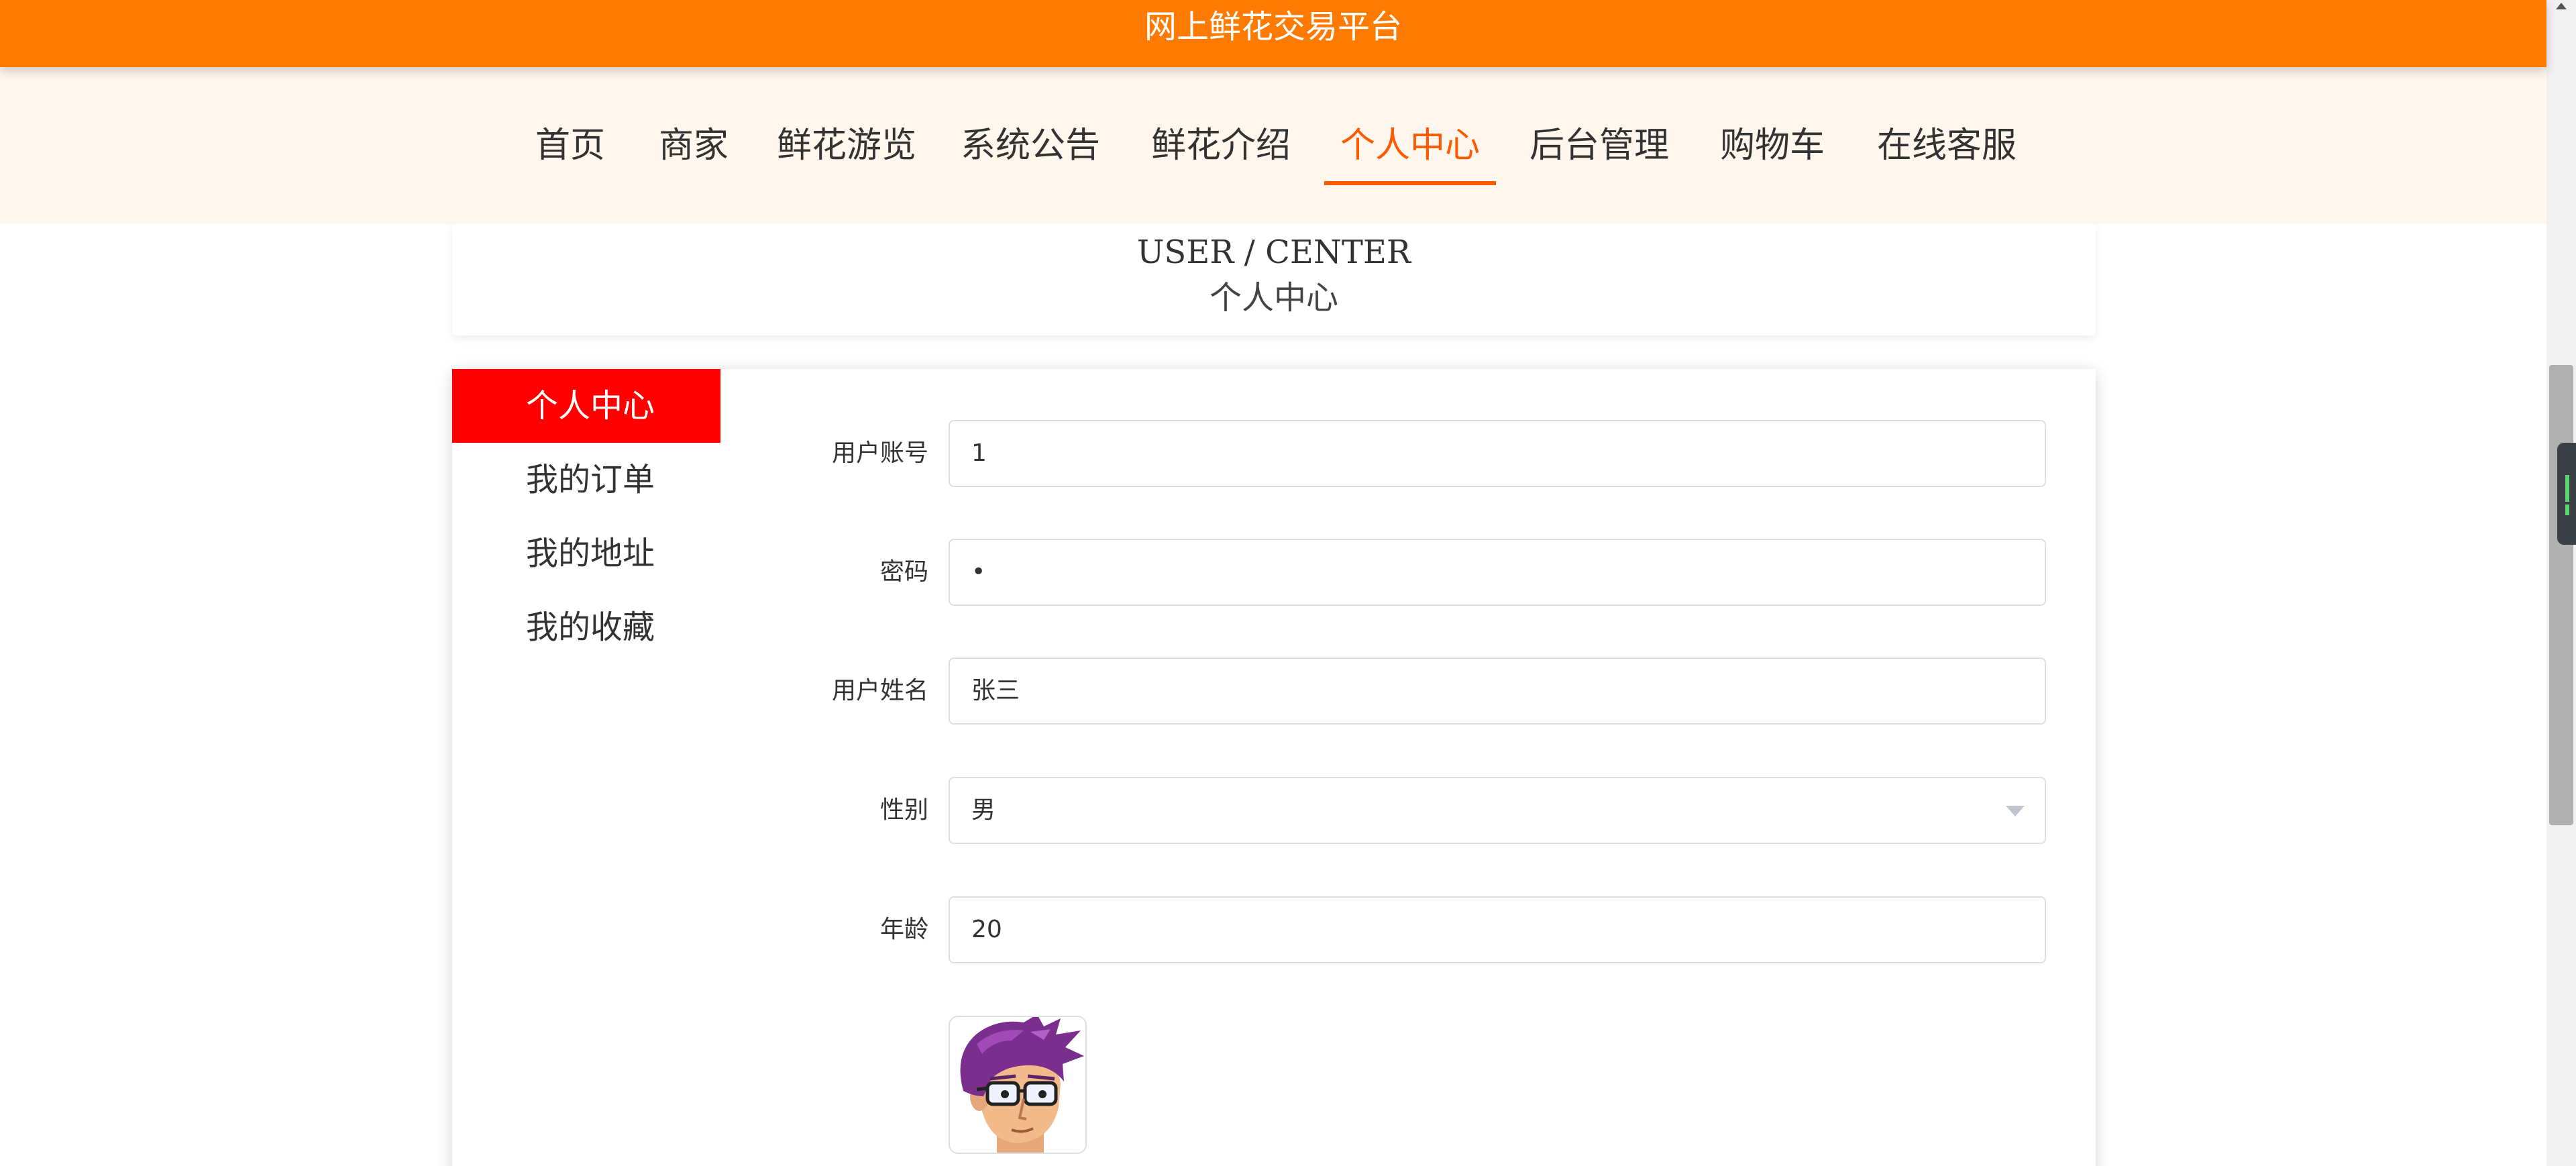 The height and width of the screenshot is (1166, 2576). What do you see at coordinates (1497, 691) in the screenshot?
I see `name-field: 张三` at bounding box center [1497, 691].